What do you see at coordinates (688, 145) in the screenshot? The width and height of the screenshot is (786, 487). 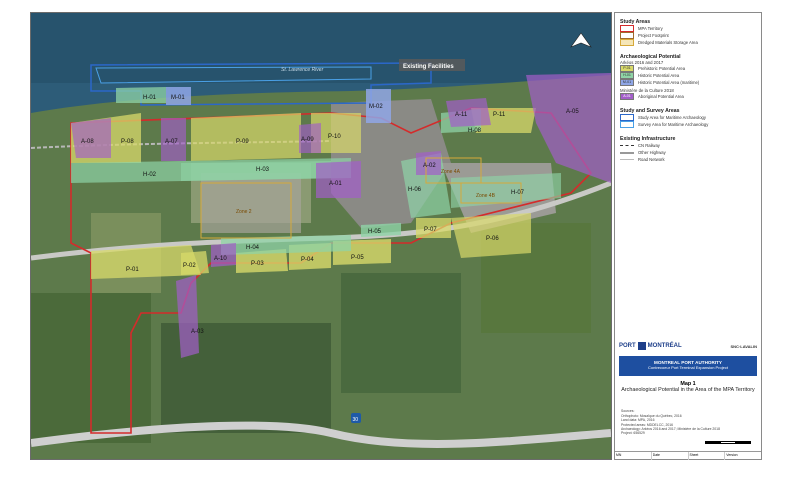 I see `legend-item-railway: CN Railway` at bounding box center [688, 145].